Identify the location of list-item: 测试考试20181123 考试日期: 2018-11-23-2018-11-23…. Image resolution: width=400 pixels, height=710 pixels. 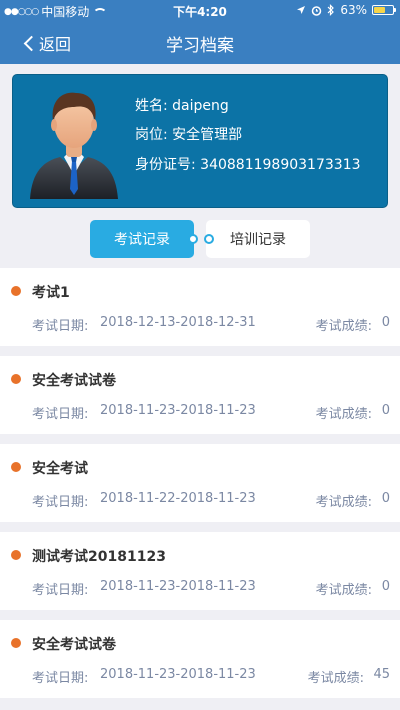
(200, 571).